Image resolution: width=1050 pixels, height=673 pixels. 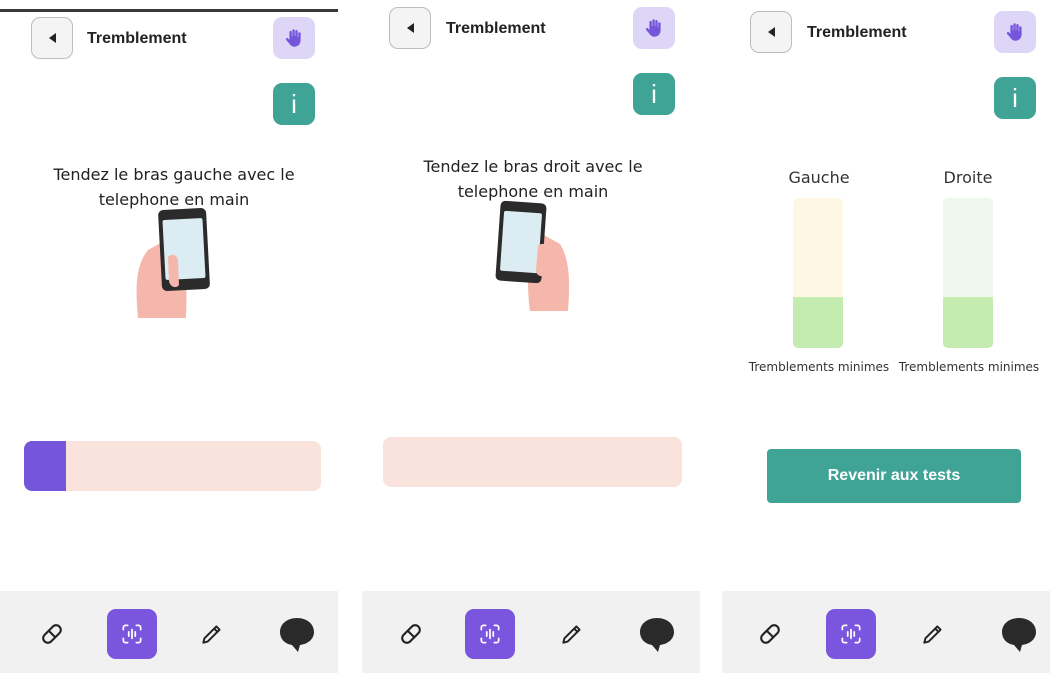 I want to click on right-tremor-status: Tremblements minimes, so click(x=969, y=367).